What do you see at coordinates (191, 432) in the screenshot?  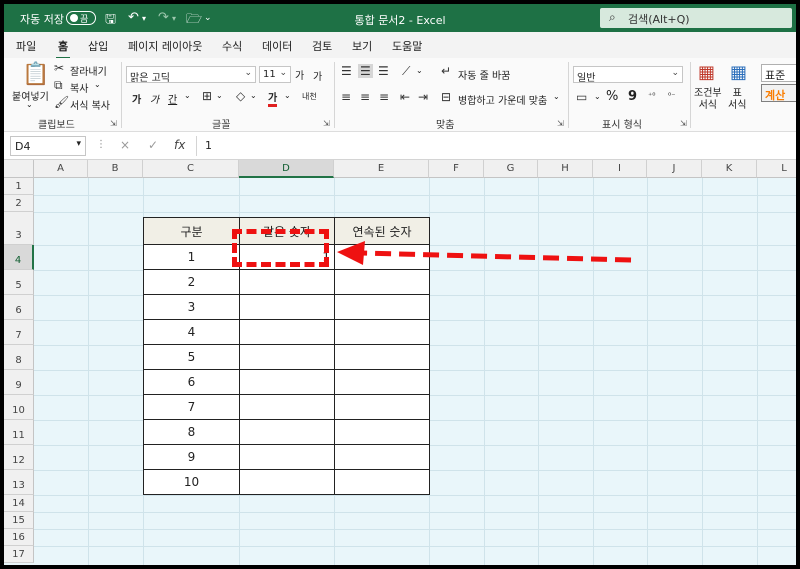 I see `table-cell: 8` at bounding box center [191, 432].